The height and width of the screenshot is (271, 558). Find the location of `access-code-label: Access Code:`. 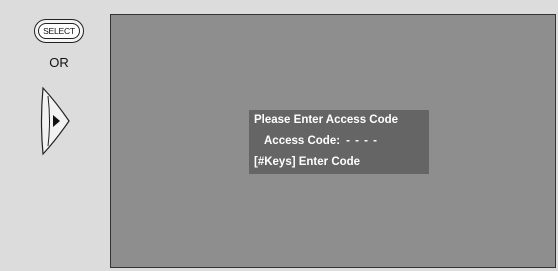

access-code-label: Access Code: is located at coordinates (302, 141).